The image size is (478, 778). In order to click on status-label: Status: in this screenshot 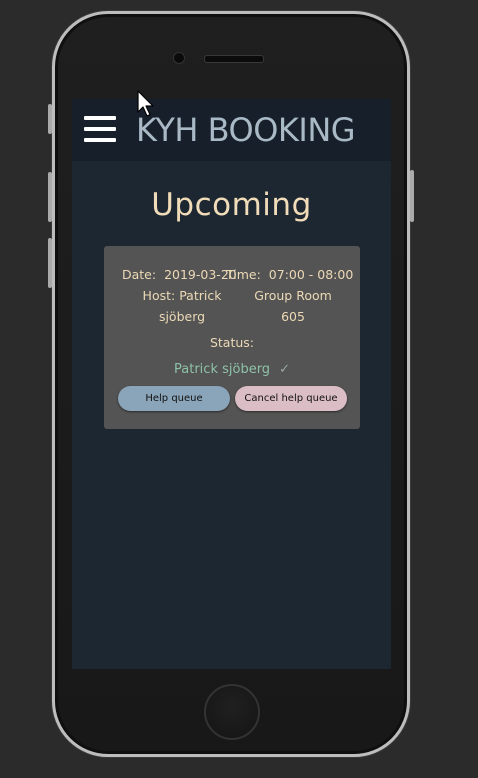, I will do `click(232, 342)`.